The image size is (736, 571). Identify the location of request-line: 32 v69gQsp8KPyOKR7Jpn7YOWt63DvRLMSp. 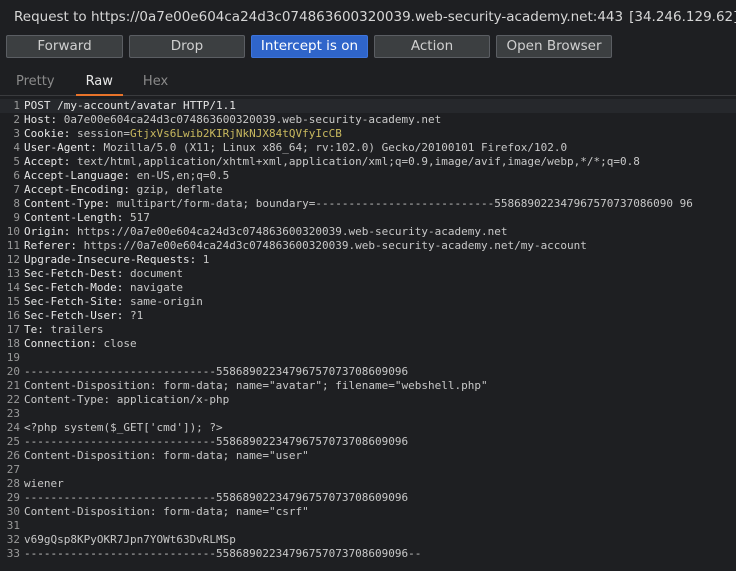
(368, 540).